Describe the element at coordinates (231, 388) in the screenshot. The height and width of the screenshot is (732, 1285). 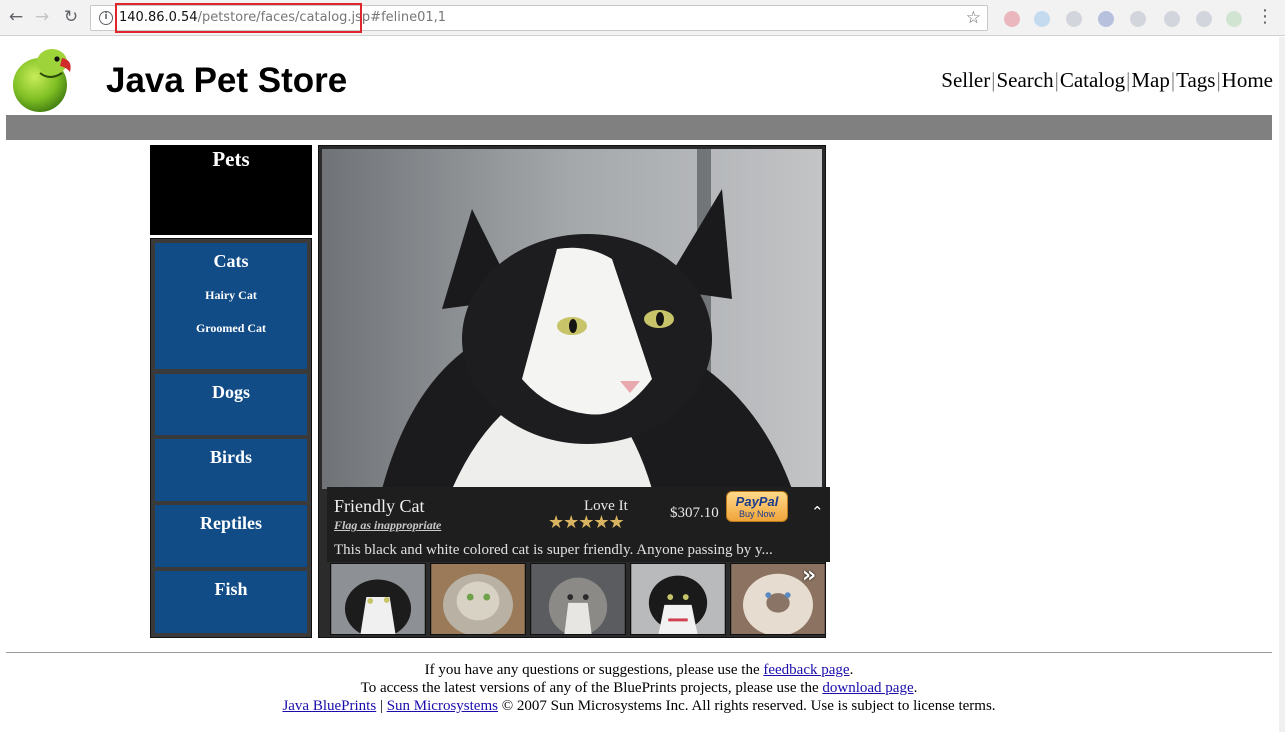
I see `category-label: Dogs` at that location.